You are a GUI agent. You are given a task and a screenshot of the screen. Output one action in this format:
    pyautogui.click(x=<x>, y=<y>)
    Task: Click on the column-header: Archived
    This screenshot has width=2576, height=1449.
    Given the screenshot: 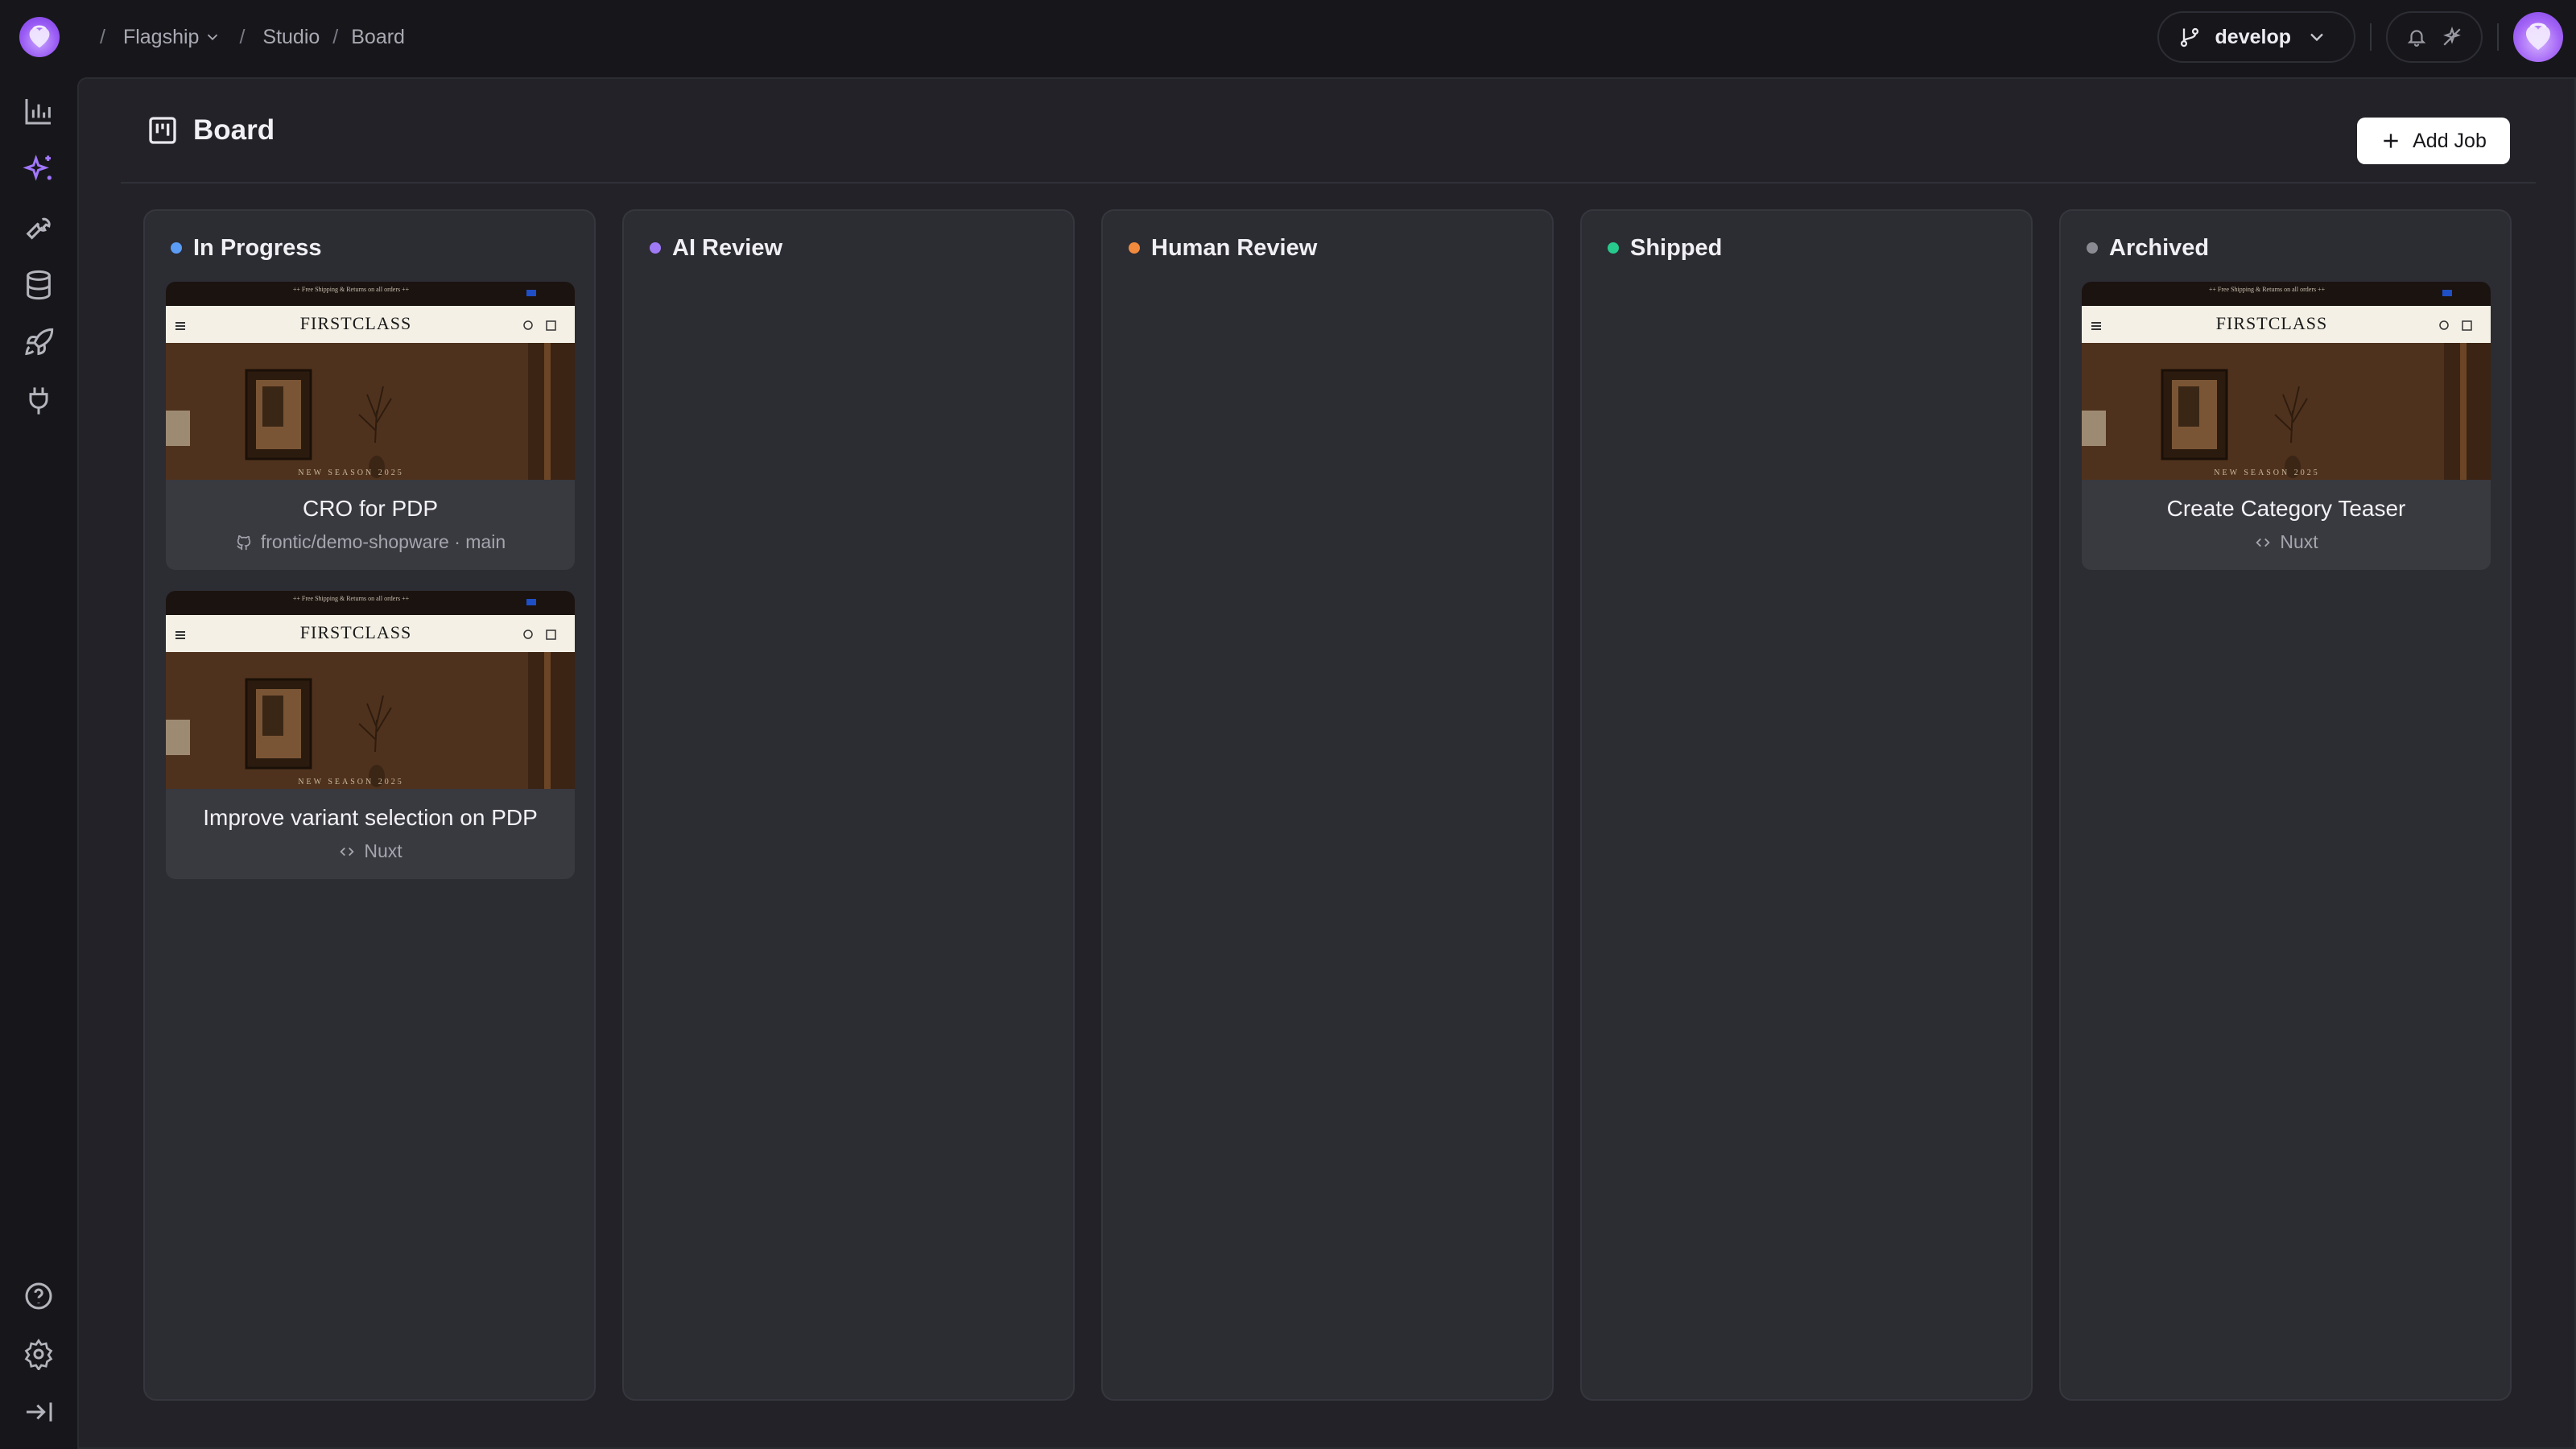 What is the action you would take?
    pyautogui.click(x=2148, y=248)
    